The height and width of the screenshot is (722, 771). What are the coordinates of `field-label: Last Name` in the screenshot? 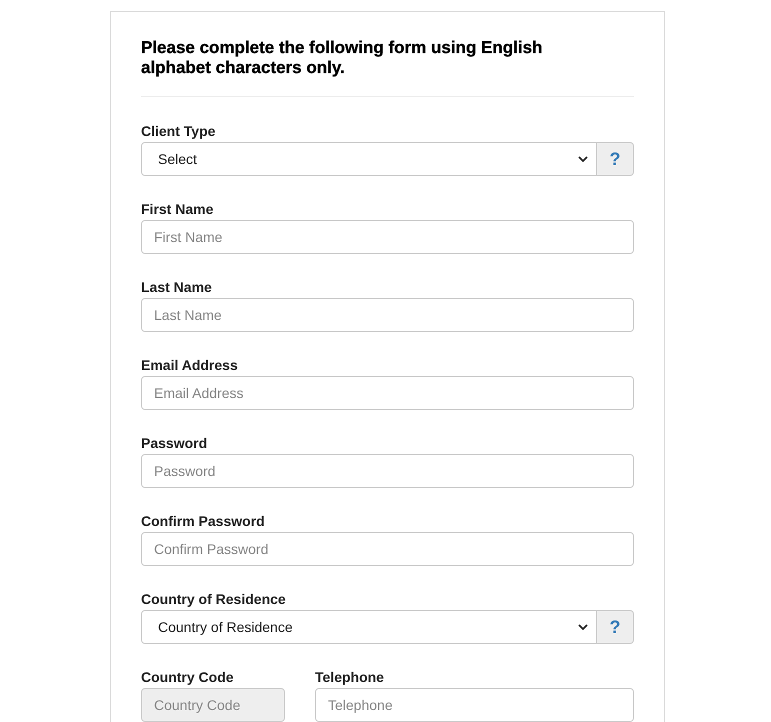 It's located at (177, 287).